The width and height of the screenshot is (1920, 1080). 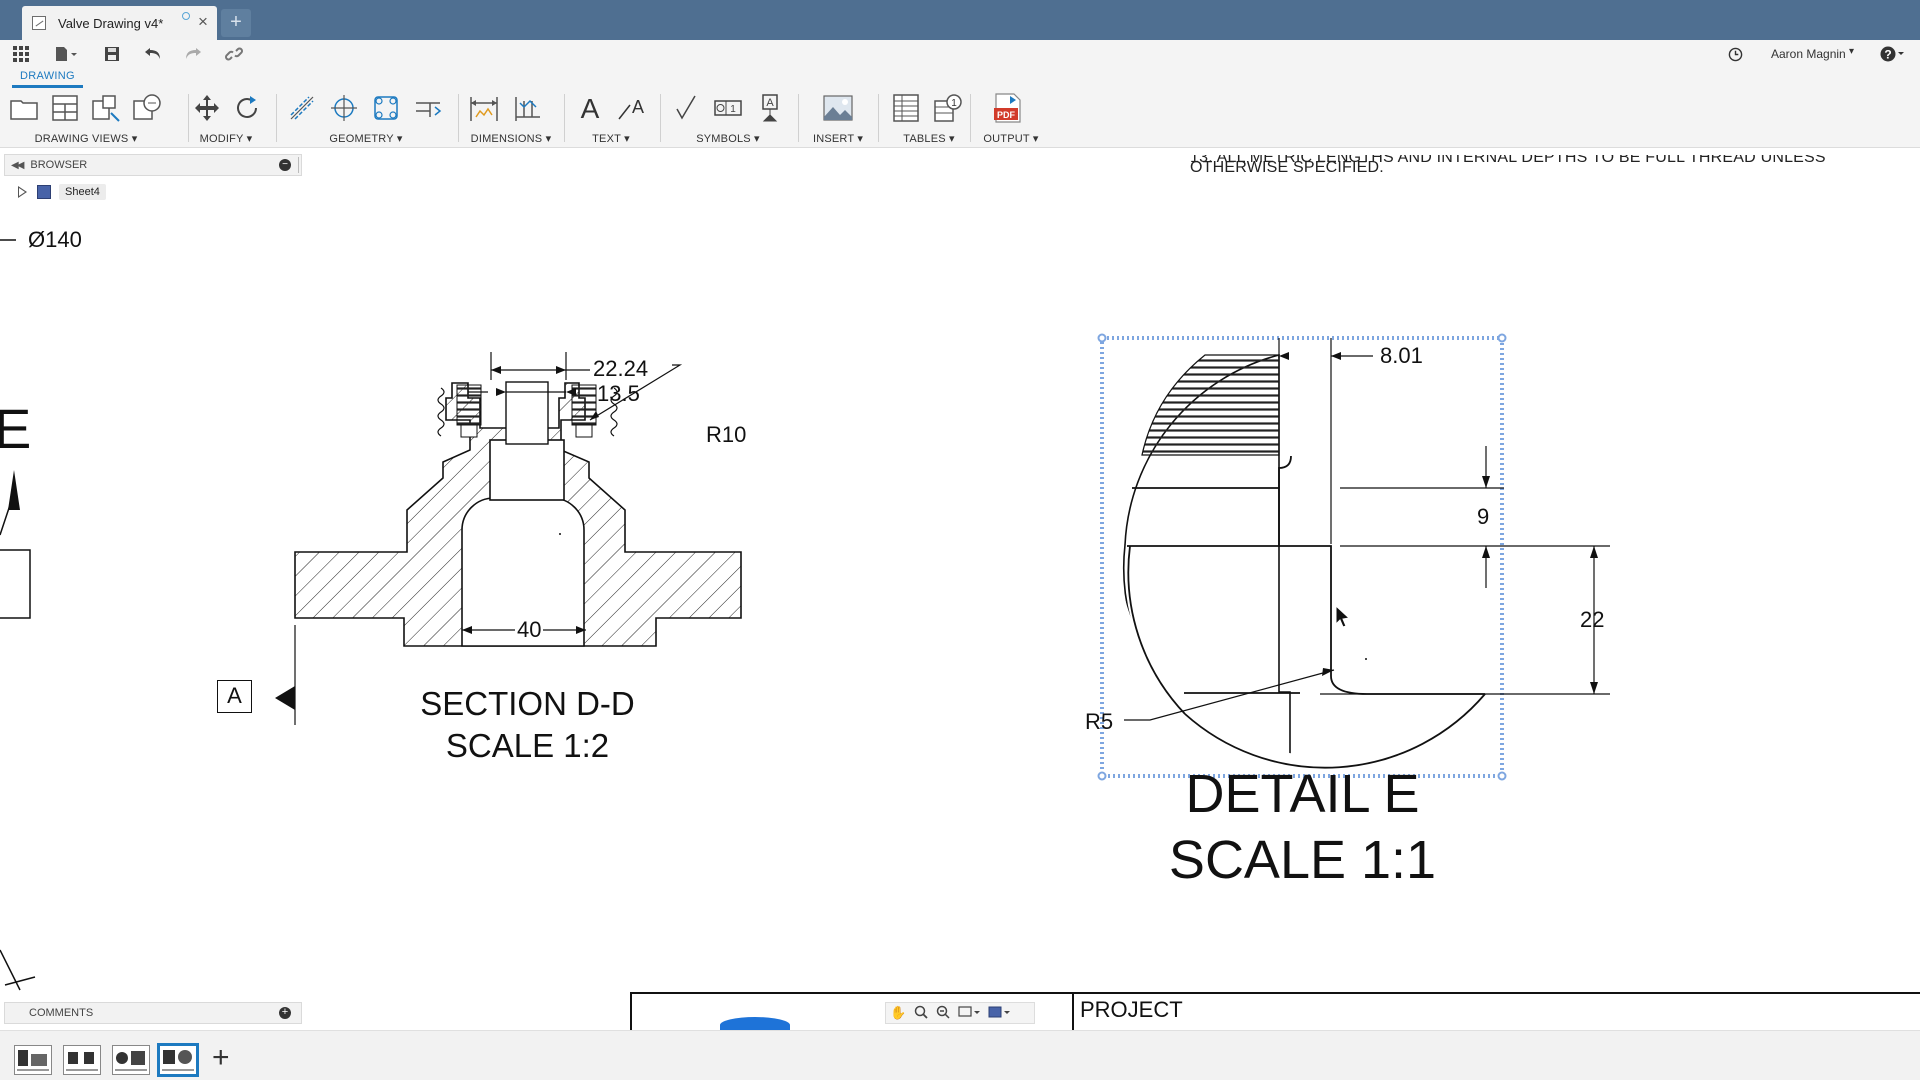 What do you see at coordinates (1483, 517) in the screenshot?
I see `dimension-9: 9` at bounding box center [1483, 517].